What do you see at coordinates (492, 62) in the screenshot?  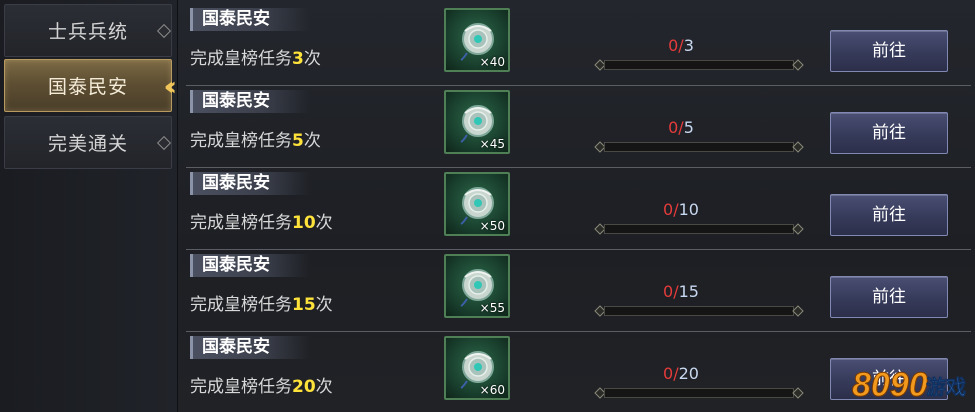 I see `reward-quantity: ×40` at bounding box center [492, 62].